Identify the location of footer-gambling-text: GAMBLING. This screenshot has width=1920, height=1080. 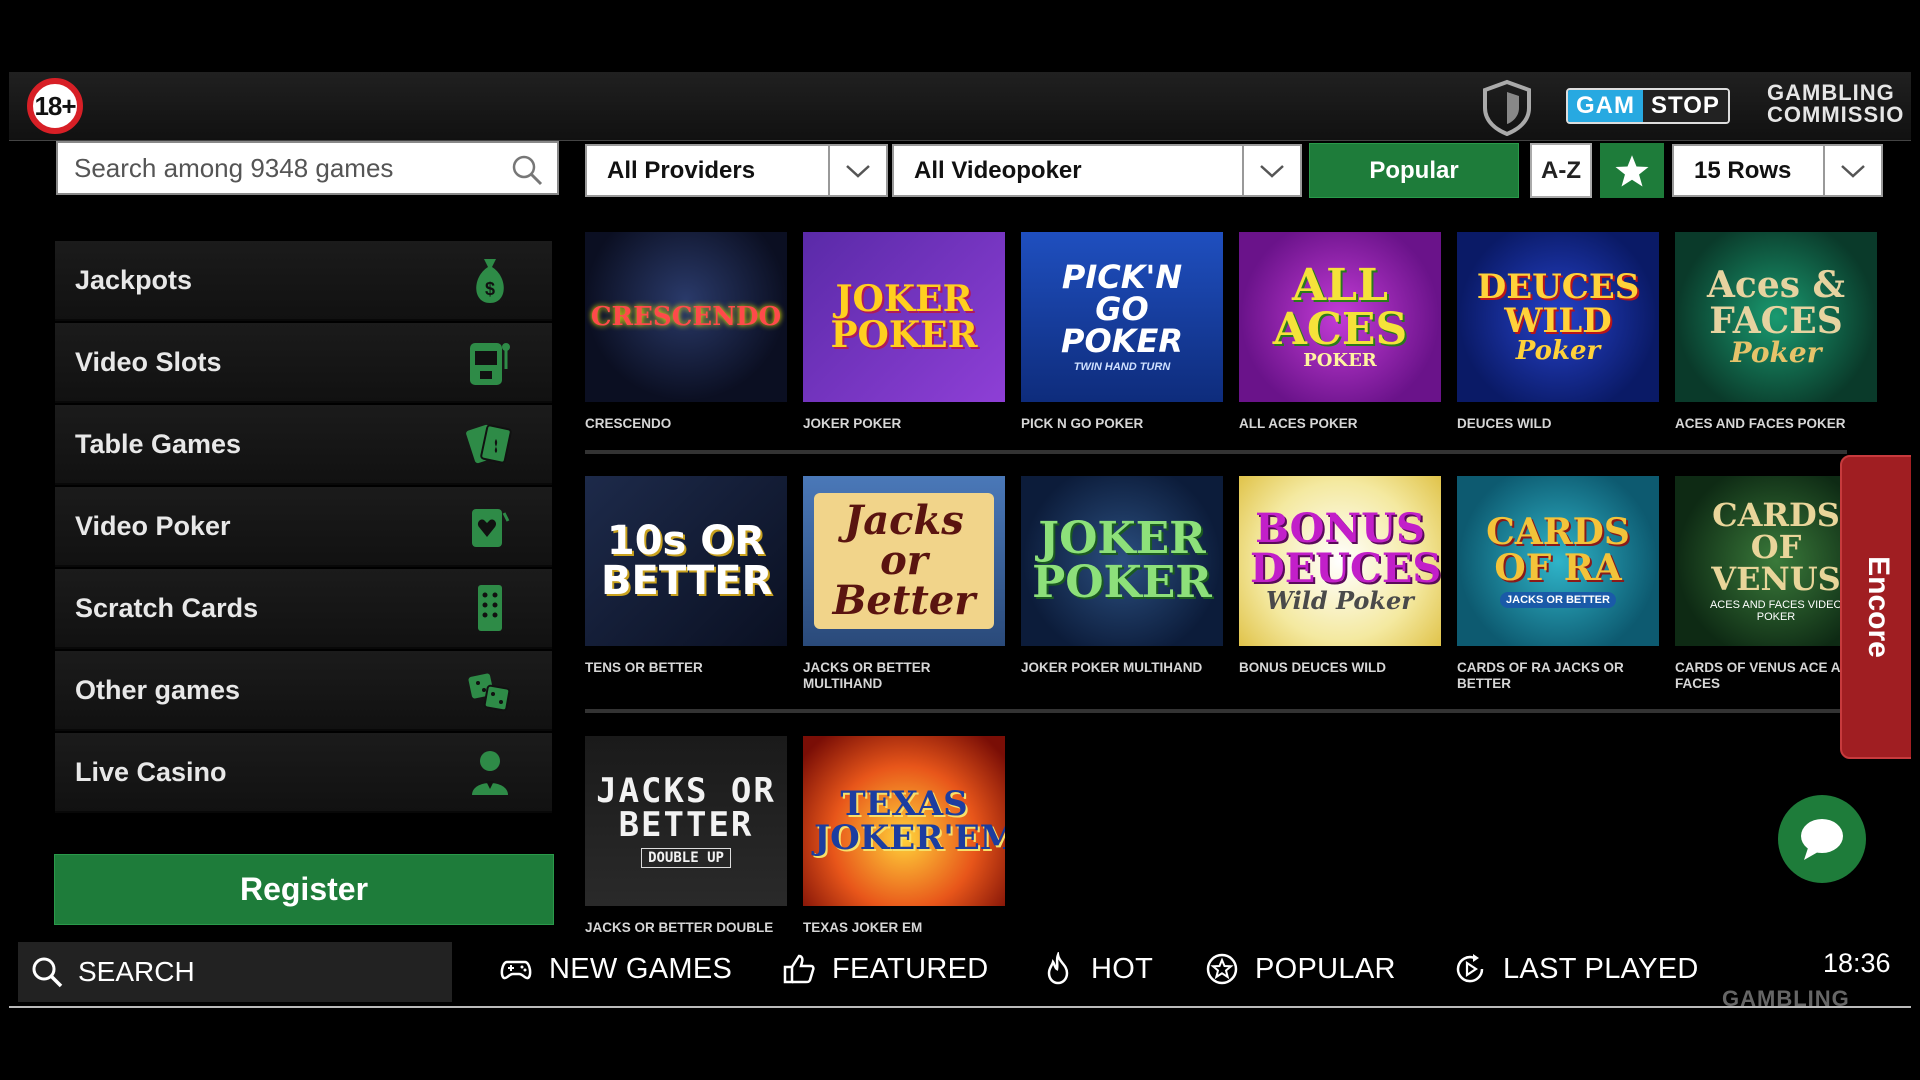
(1786, 997).